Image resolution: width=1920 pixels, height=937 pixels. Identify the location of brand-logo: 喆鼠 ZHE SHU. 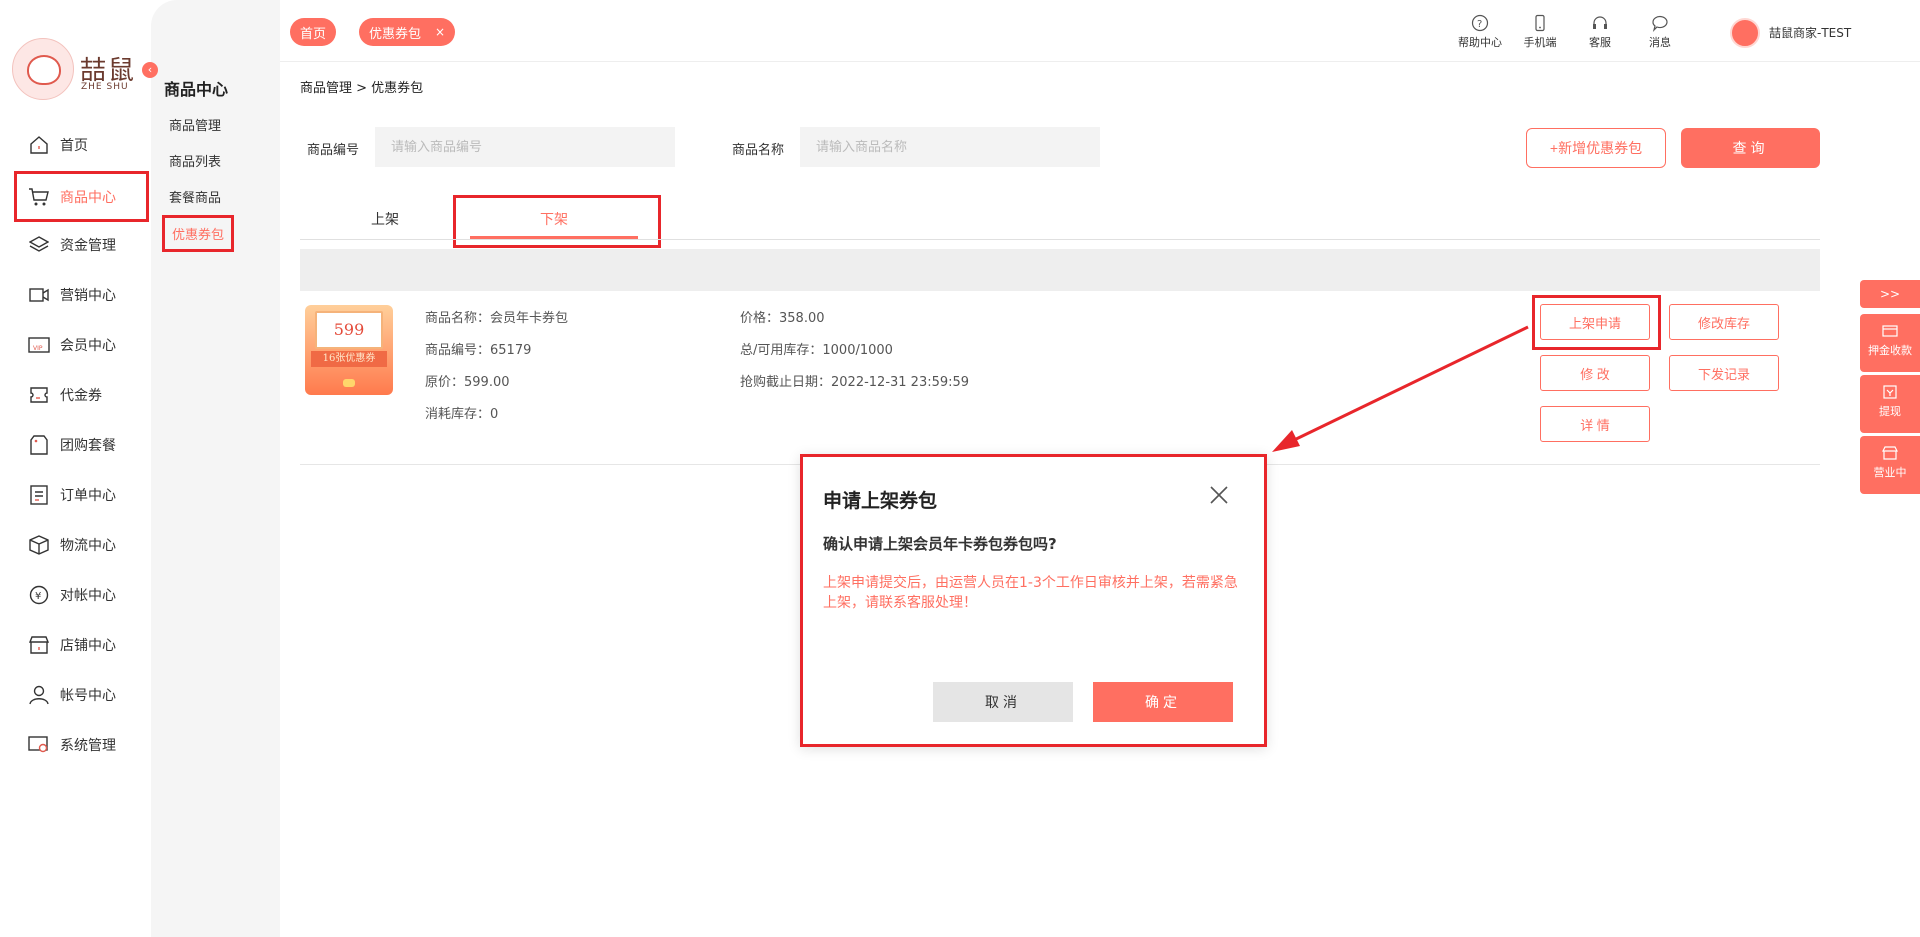
(77, 70).